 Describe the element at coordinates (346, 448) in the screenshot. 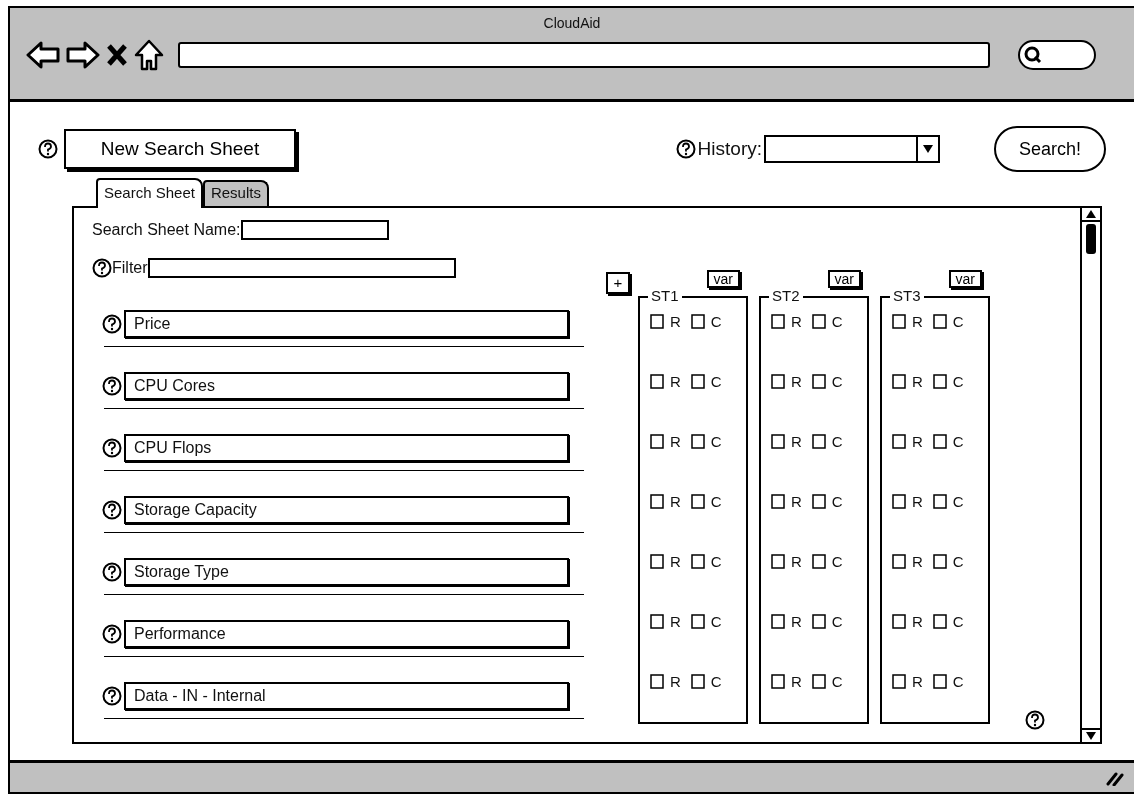

I see `attribute-field: CPU Flops` at that location.